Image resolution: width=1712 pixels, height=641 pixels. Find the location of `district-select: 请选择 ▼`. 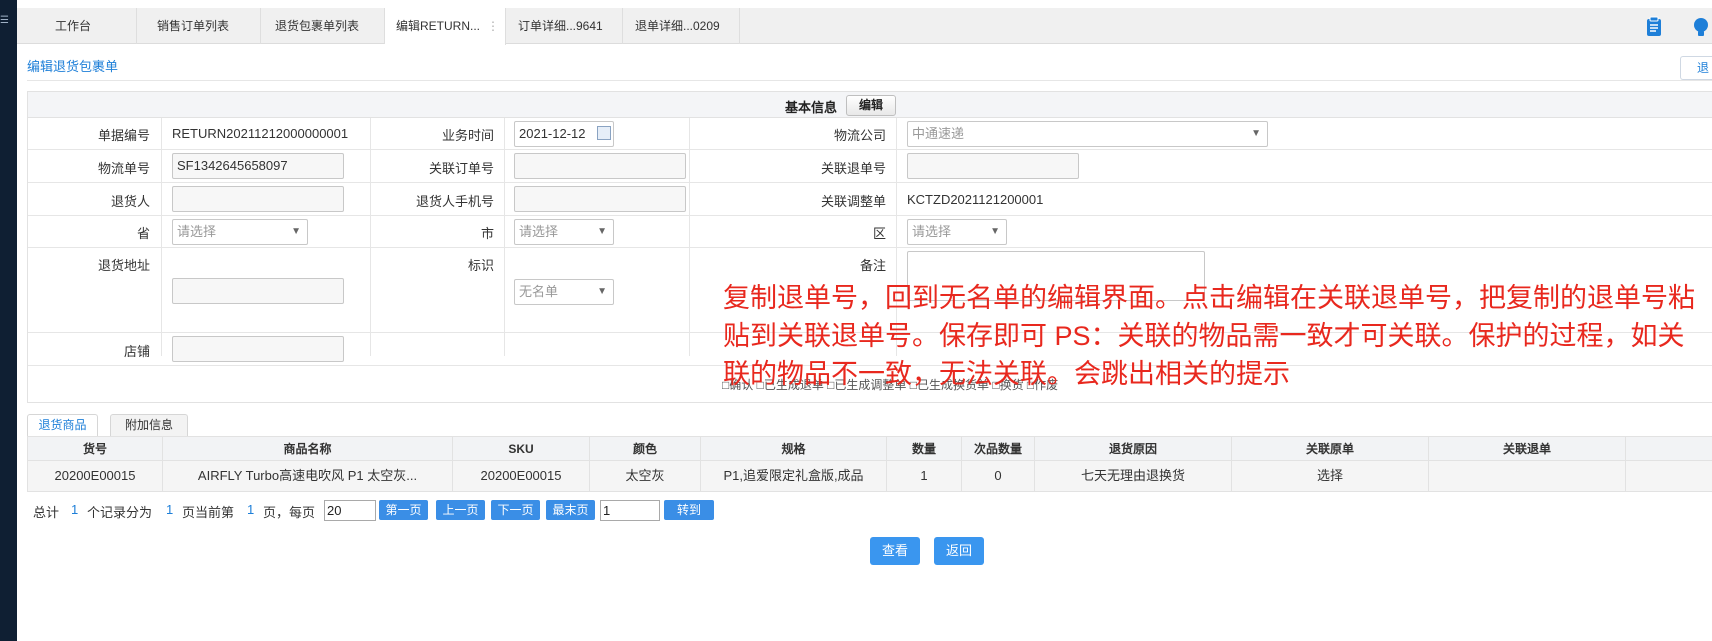

district-select: 请选择 ▼ is located at coordinates (957, 232).